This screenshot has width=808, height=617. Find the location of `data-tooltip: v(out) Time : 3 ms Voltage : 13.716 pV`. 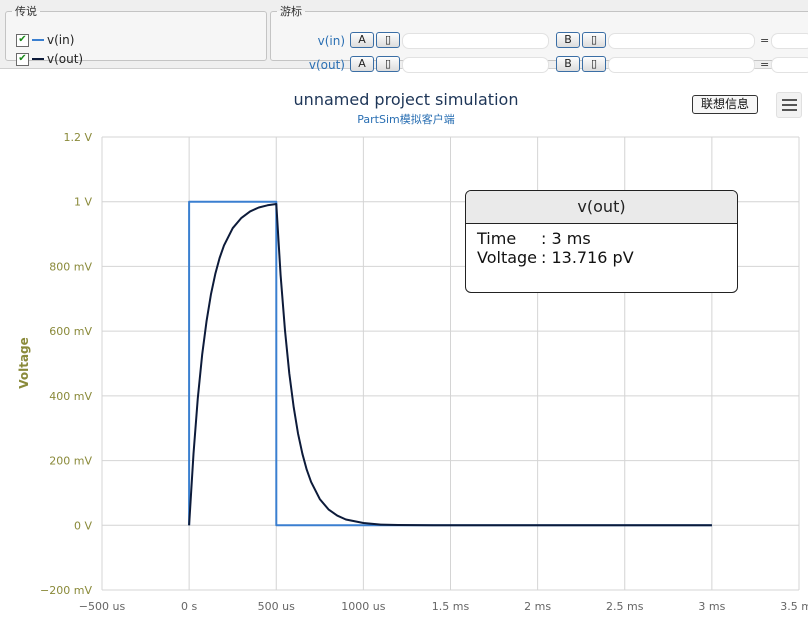

data-tooltip: v(out) Time : 3 ms Voltage : 13.716 pV is located at coordinates (601, 241).